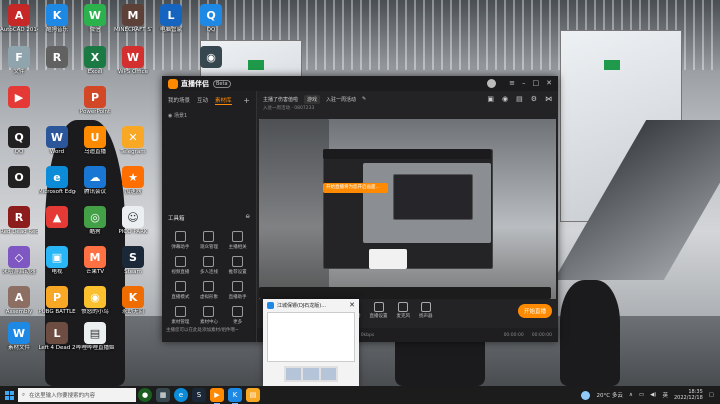 The width and height of the screenshot is (720, 404). Describe the element at coordinates (19, 301) in the screenshot. I see `desktop-icon: A Assembly` at that location.